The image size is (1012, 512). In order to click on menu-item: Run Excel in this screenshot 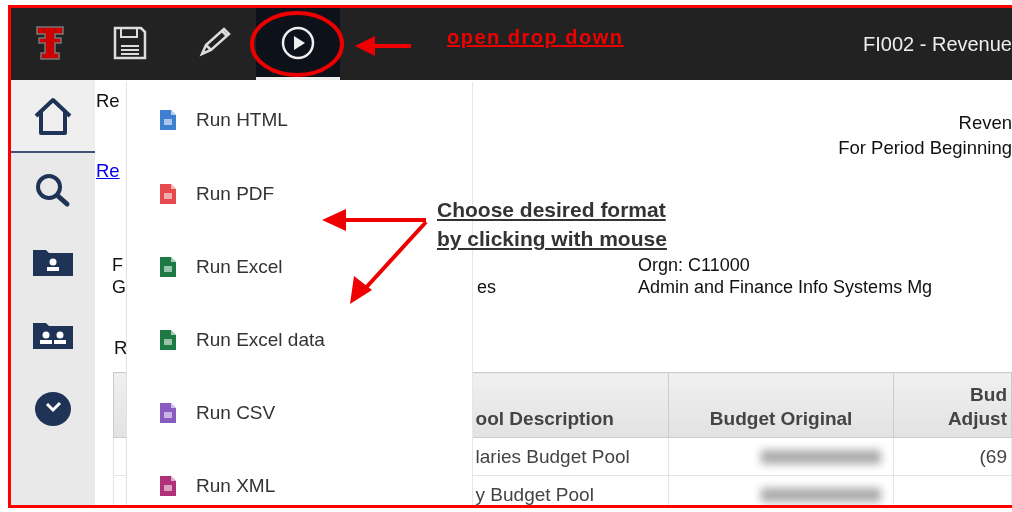, I will do `click(209, 266)`.